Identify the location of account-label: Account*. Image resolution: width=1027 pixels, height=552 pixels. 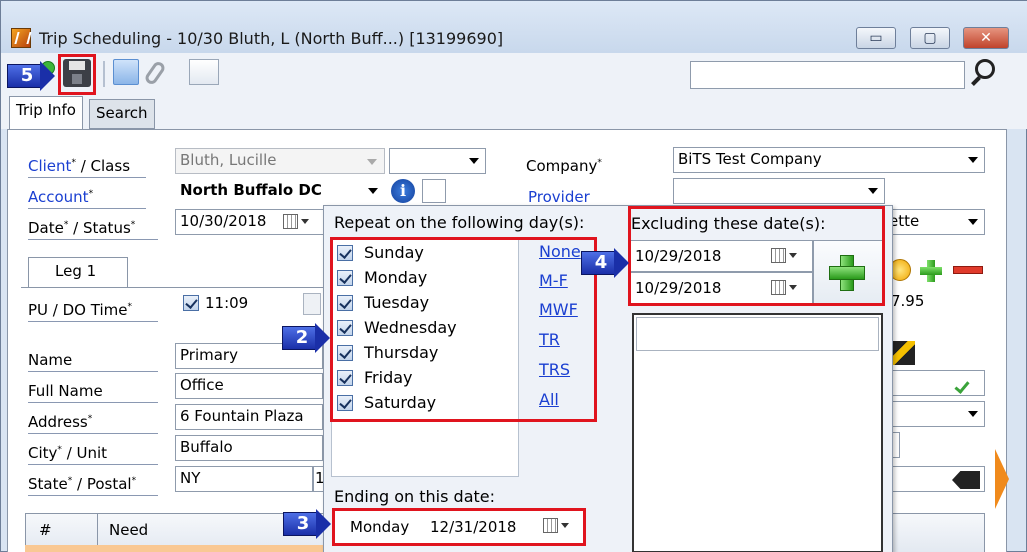
(60, 197).